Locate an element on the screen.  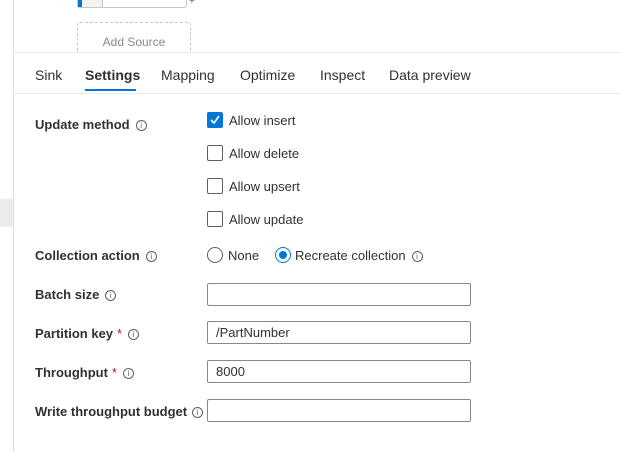
write-throughput-budget-label: Write throughput budget i is located at coordinates (119, 411).